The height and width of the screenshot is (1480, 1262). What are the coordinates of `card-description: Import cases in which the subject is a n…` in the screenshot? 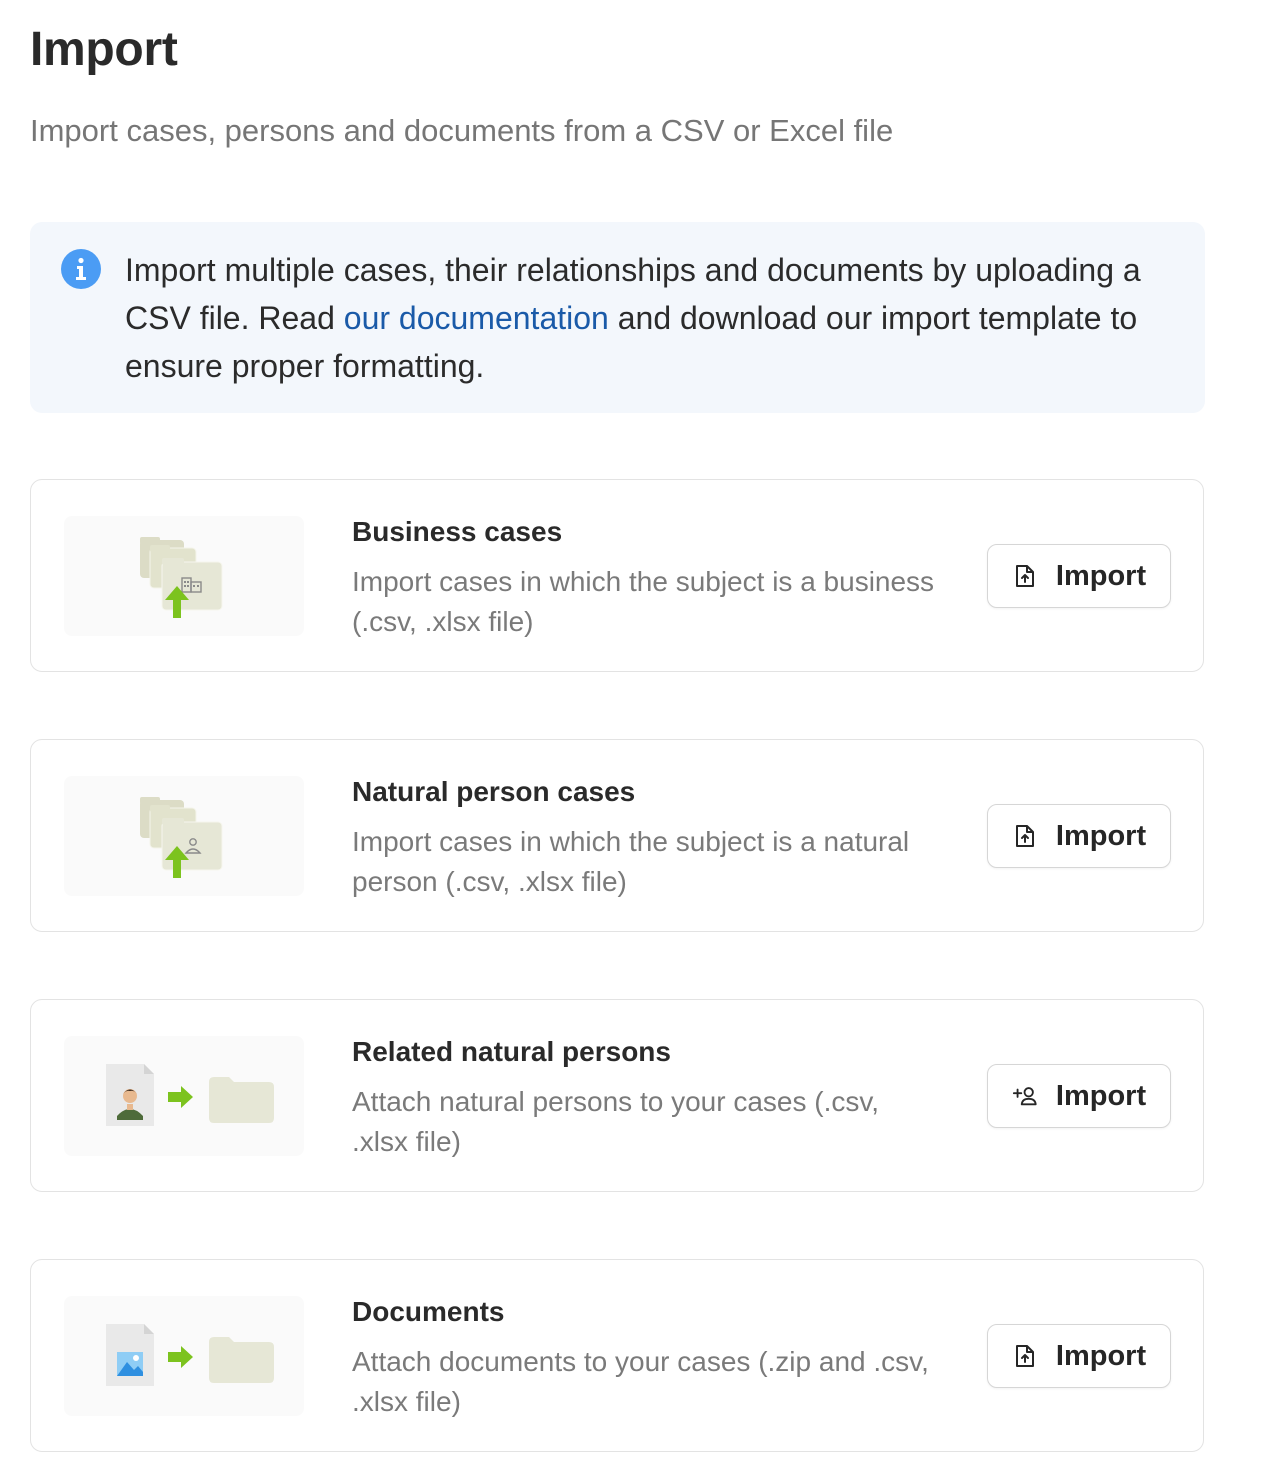 It's located at (631, 861).